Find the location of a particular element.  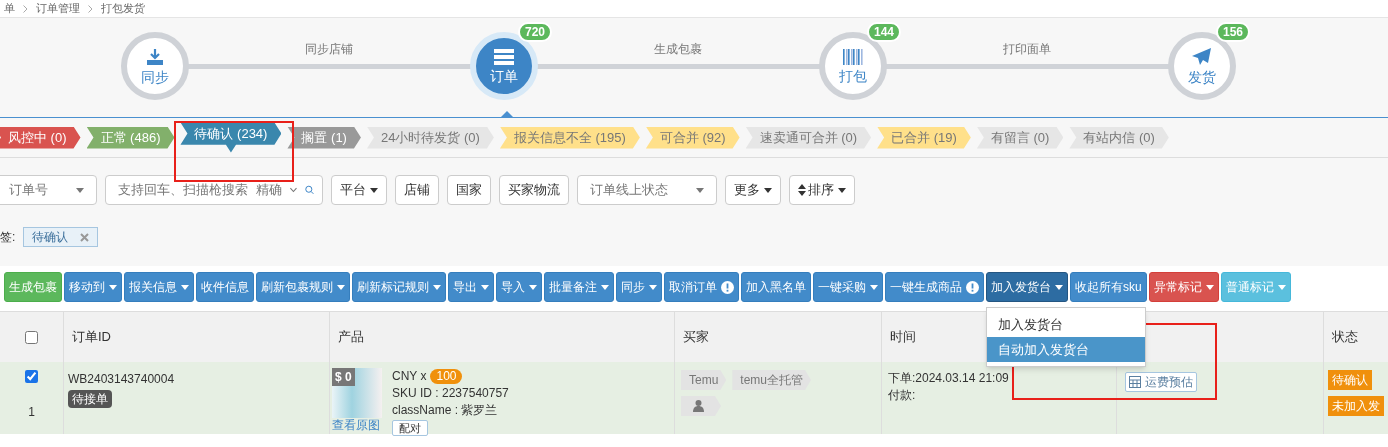

status-badge: 待确认 is located at coordinates (1350, 380).